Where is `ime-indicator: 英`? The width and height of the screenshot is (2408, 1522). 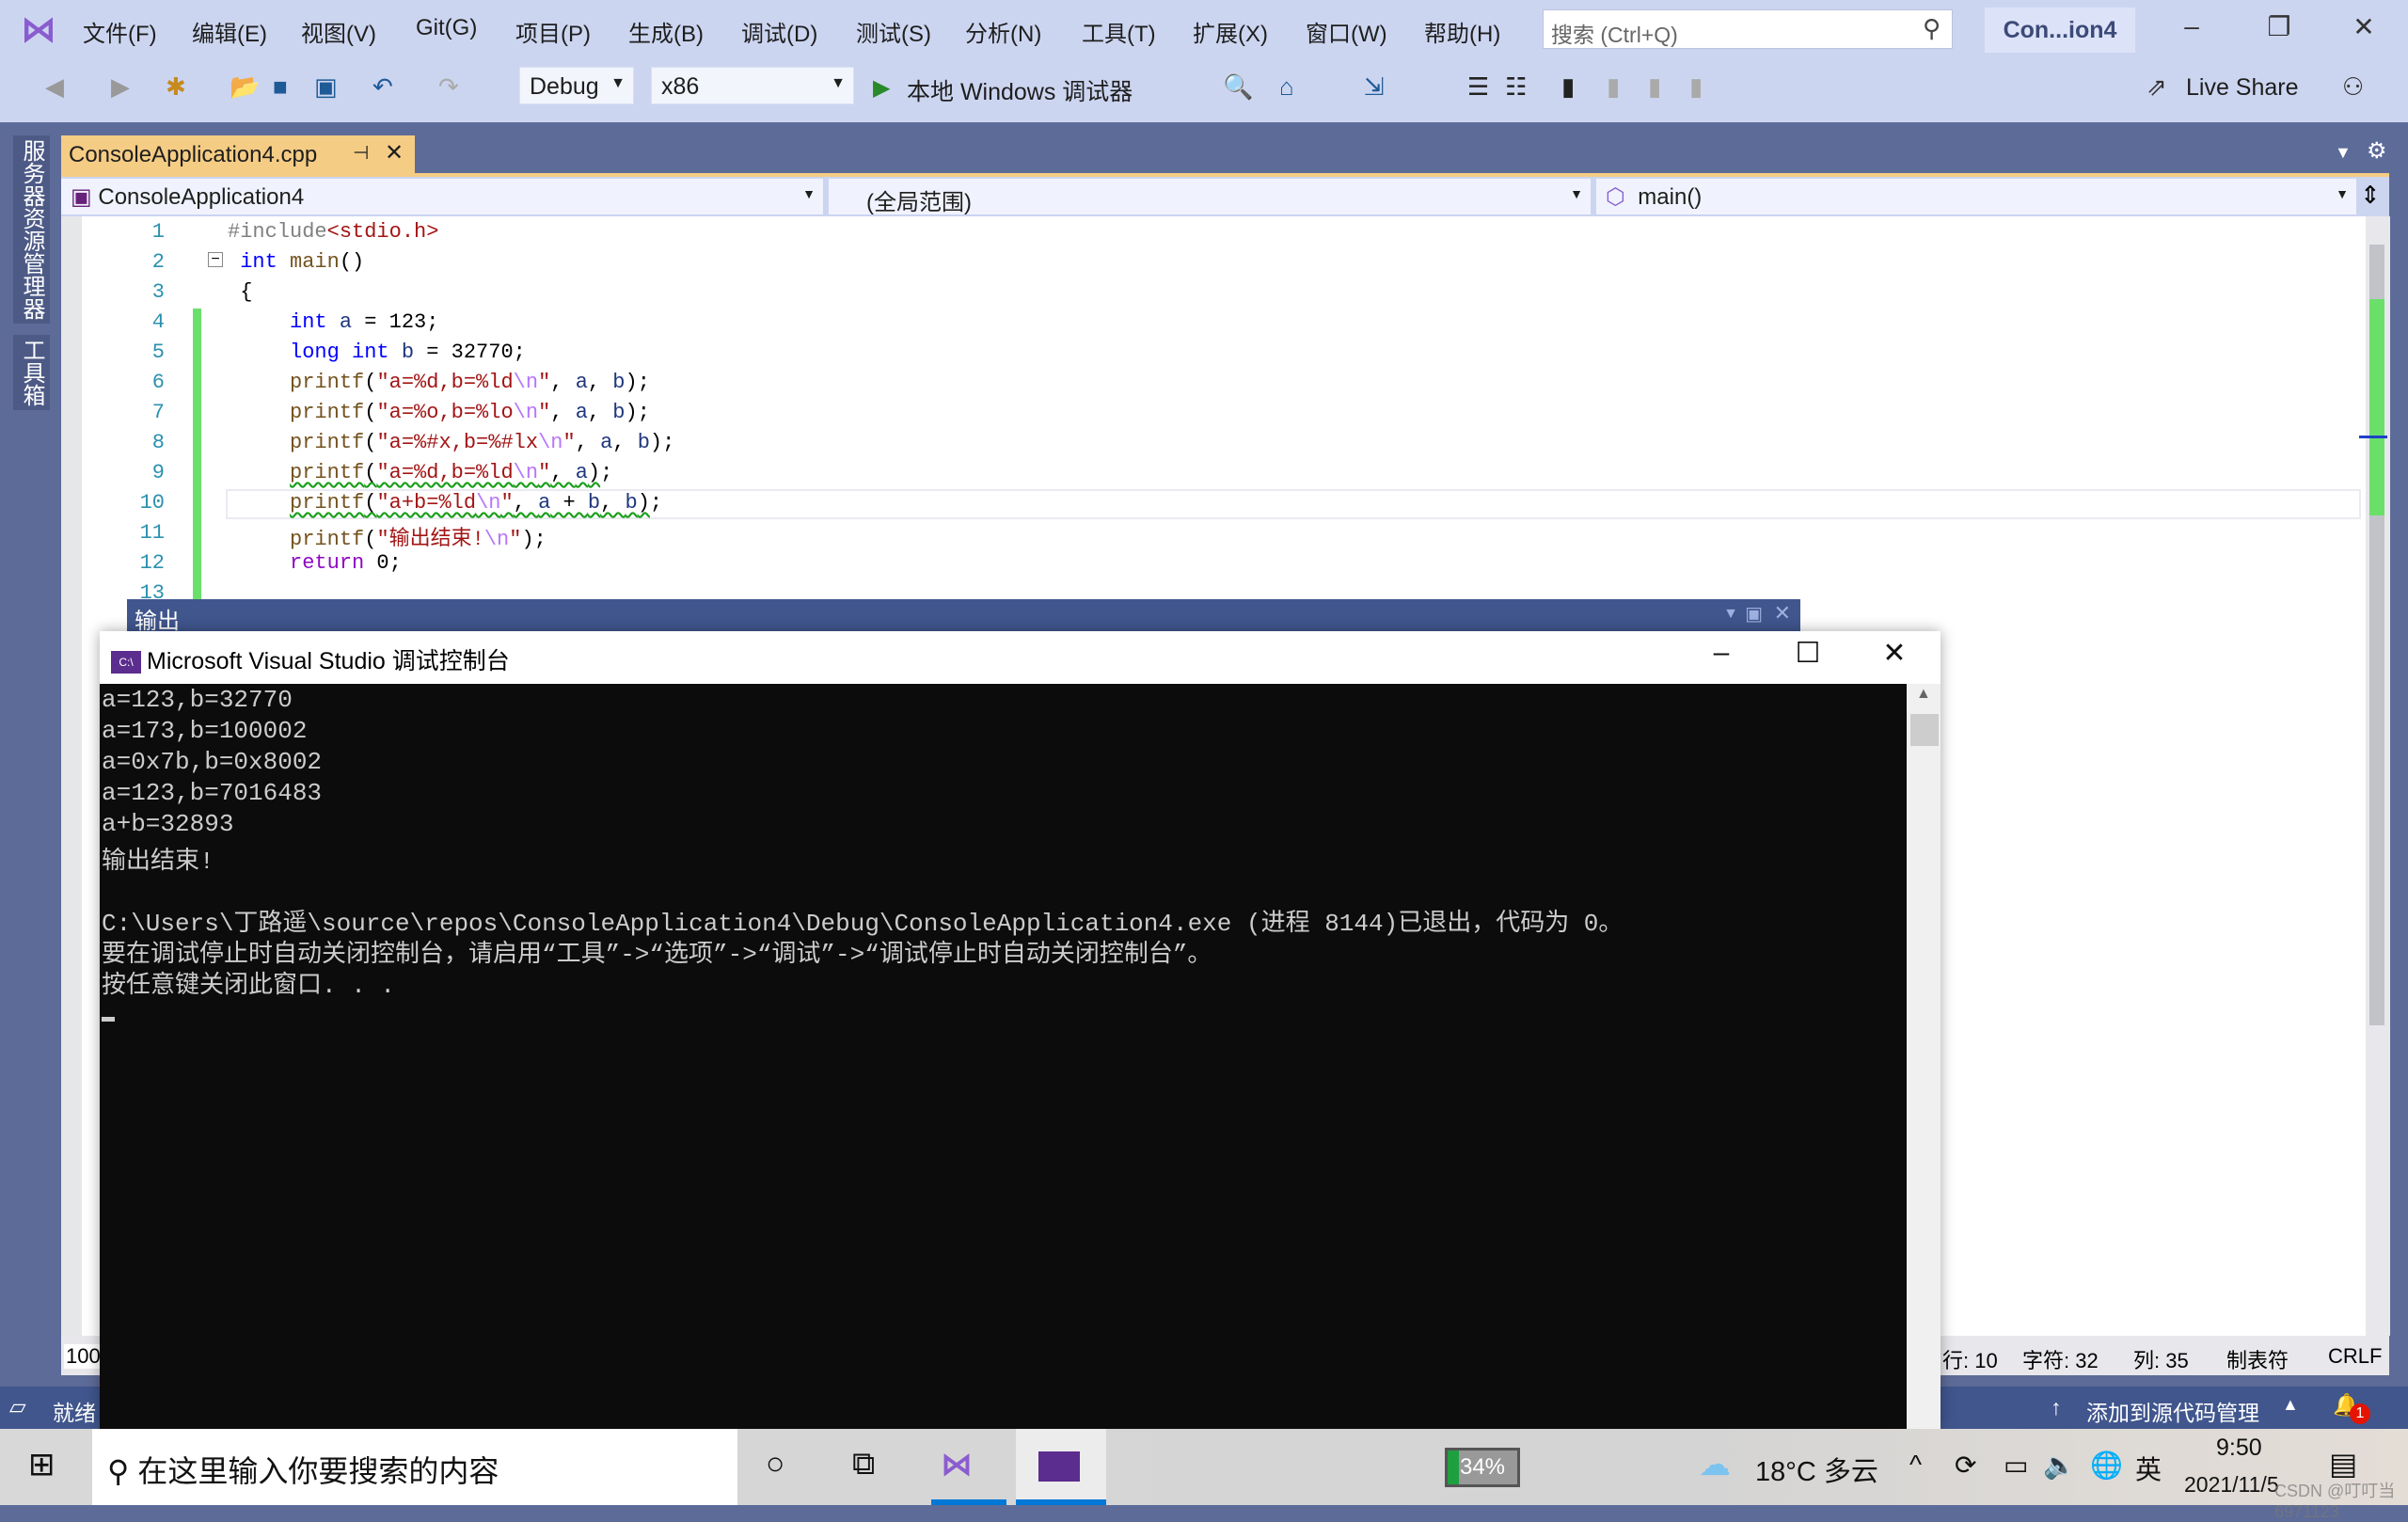
ime-indicator: 英 is located at coordinates (2148, 1469).